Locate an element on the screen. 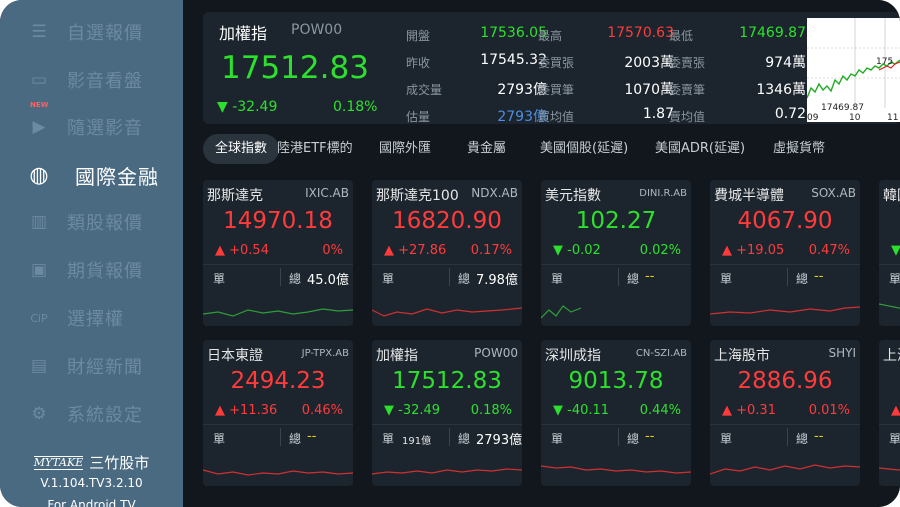 The image size is (900, 507). card-price: 2494.23 is located at coordinates (278, 381).